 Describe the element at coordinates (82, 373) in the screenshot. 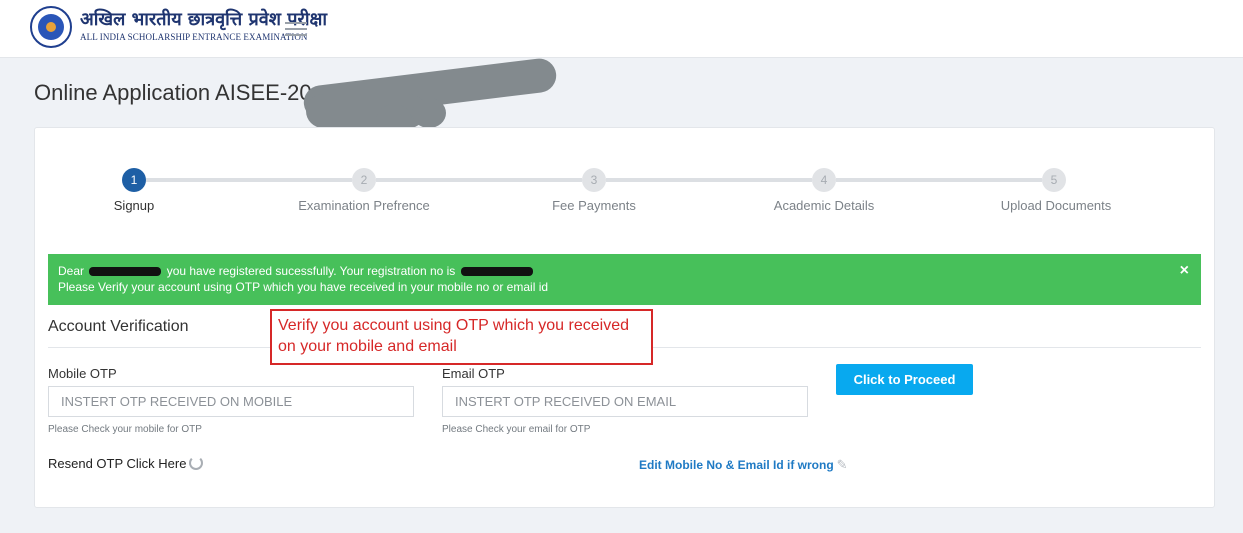

I see `mobile-otp-label: Mobile OTP` at that location.